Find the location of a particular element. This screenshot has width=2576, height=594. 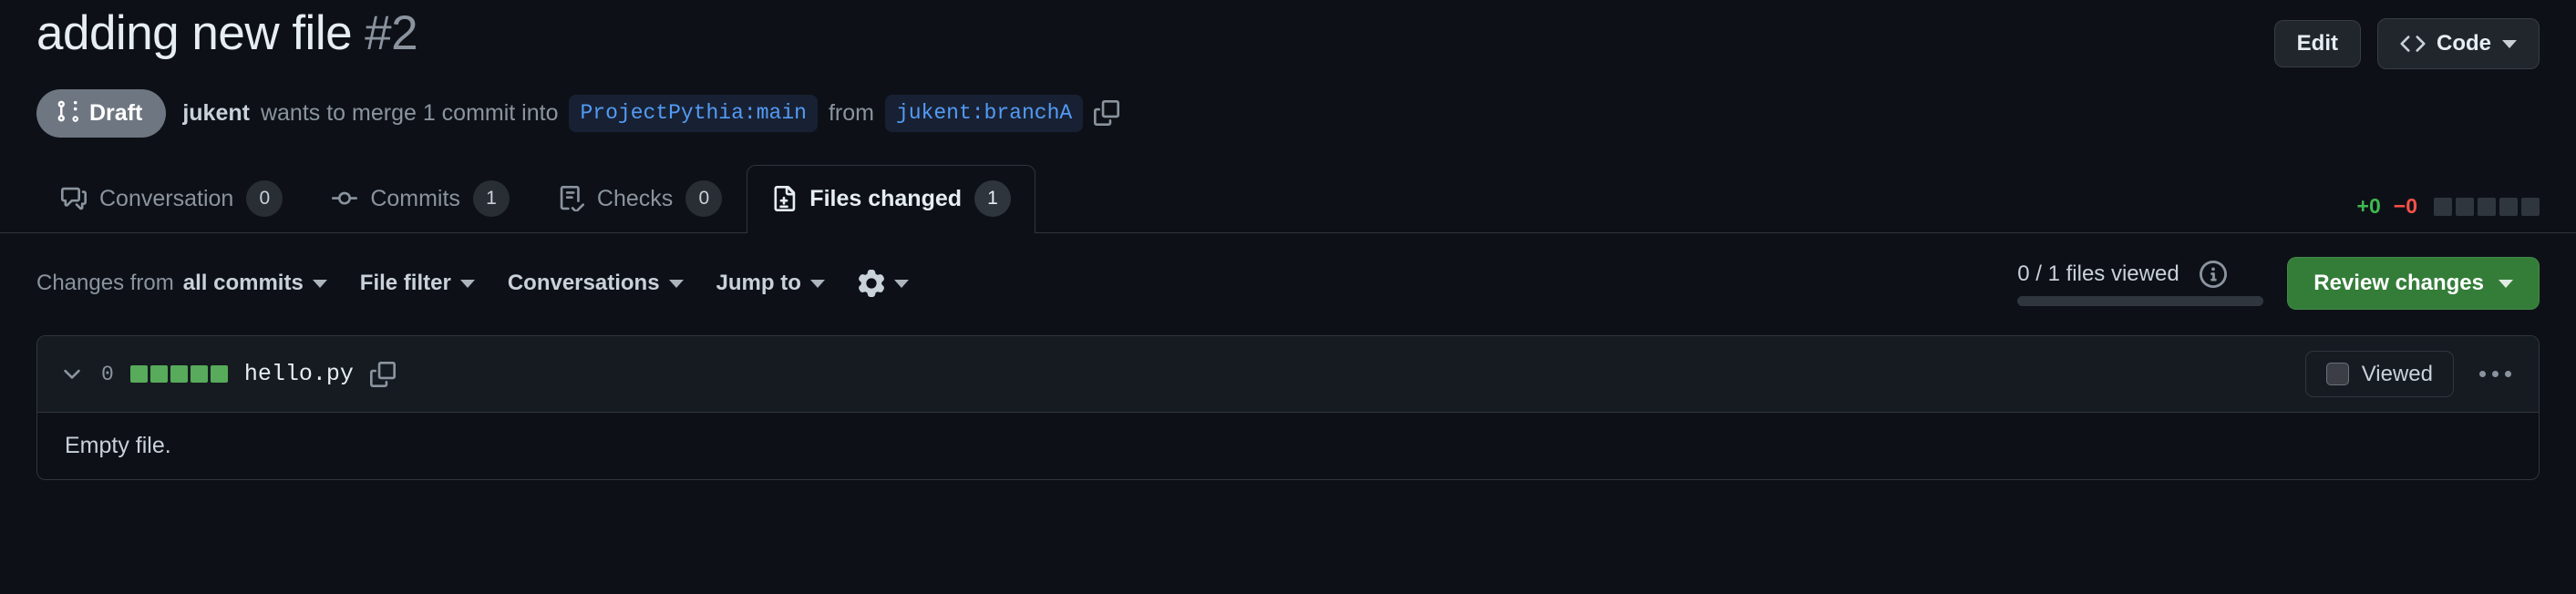

diff-deletions: −0 is located at coordinates (2405, 206).